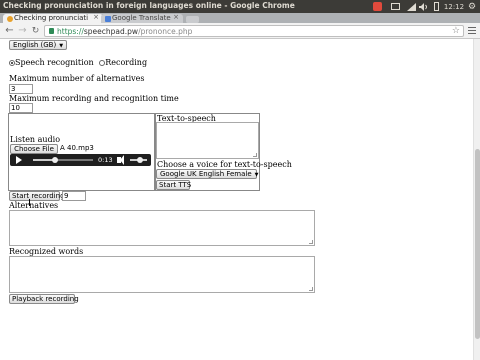 This screenshot has height=360, width=480. I want to click on language-select: English (GB) ▼, so click(38, 45).